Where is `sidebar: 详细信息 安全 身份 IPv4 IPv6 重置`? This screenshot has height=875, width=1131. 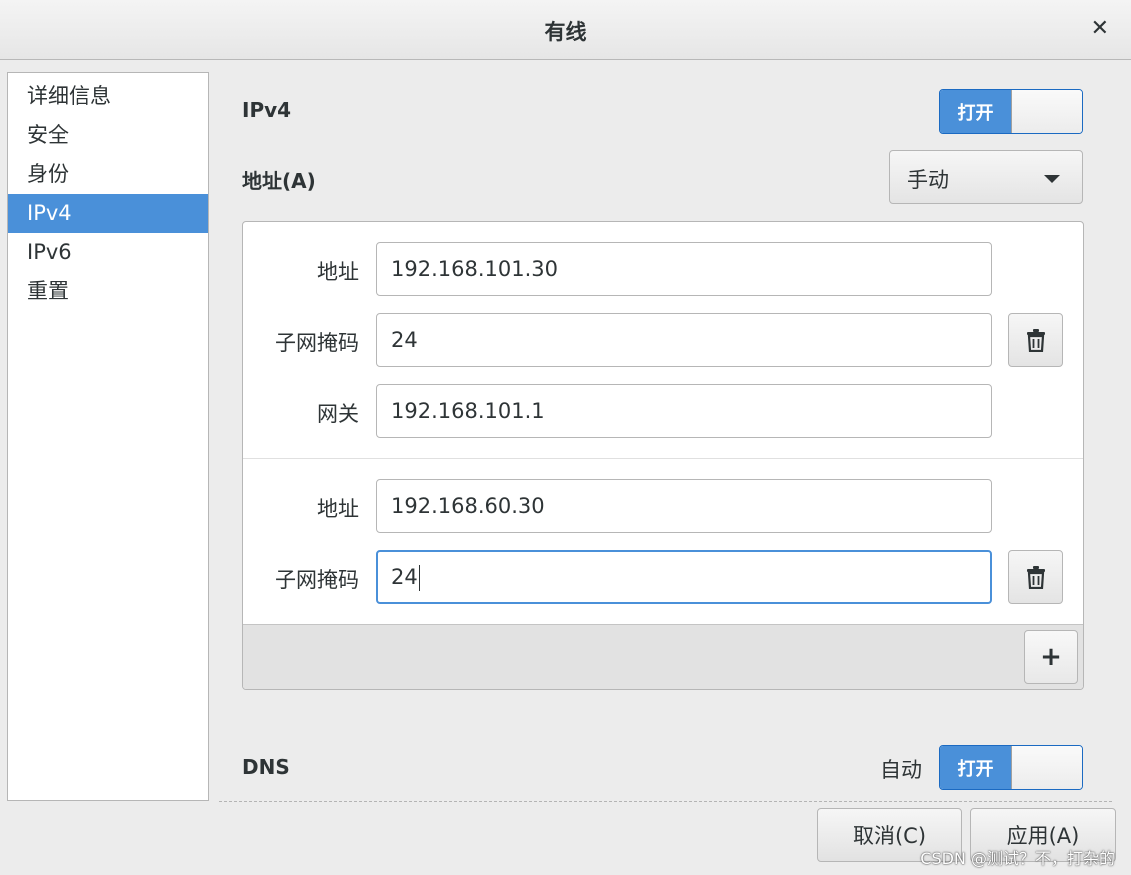 sidebar: 详细信息 安全 身份 IPv4 IPv6 重置 is located at coordinates (108, 436).